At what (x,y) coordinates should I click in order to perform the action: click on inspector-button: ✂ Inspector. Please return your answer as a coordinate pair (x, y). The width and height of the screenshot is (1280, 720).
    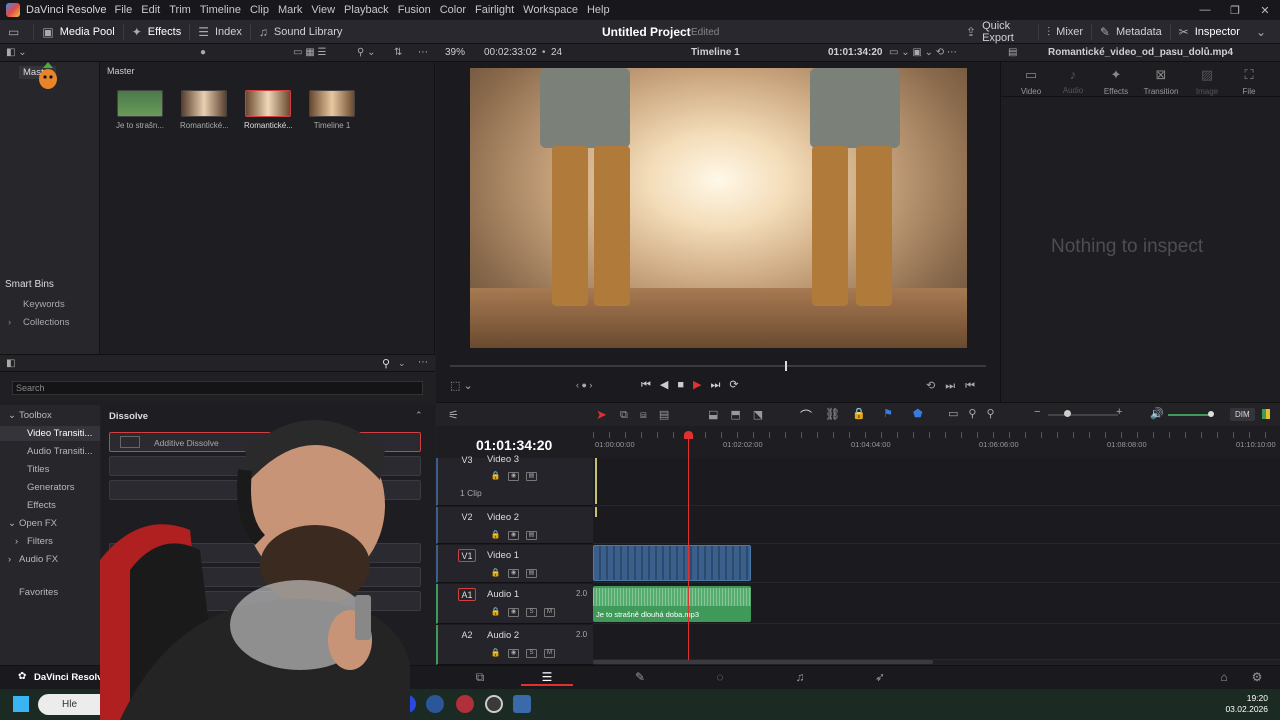
    Looking at the image, I should click on (1209, 32).